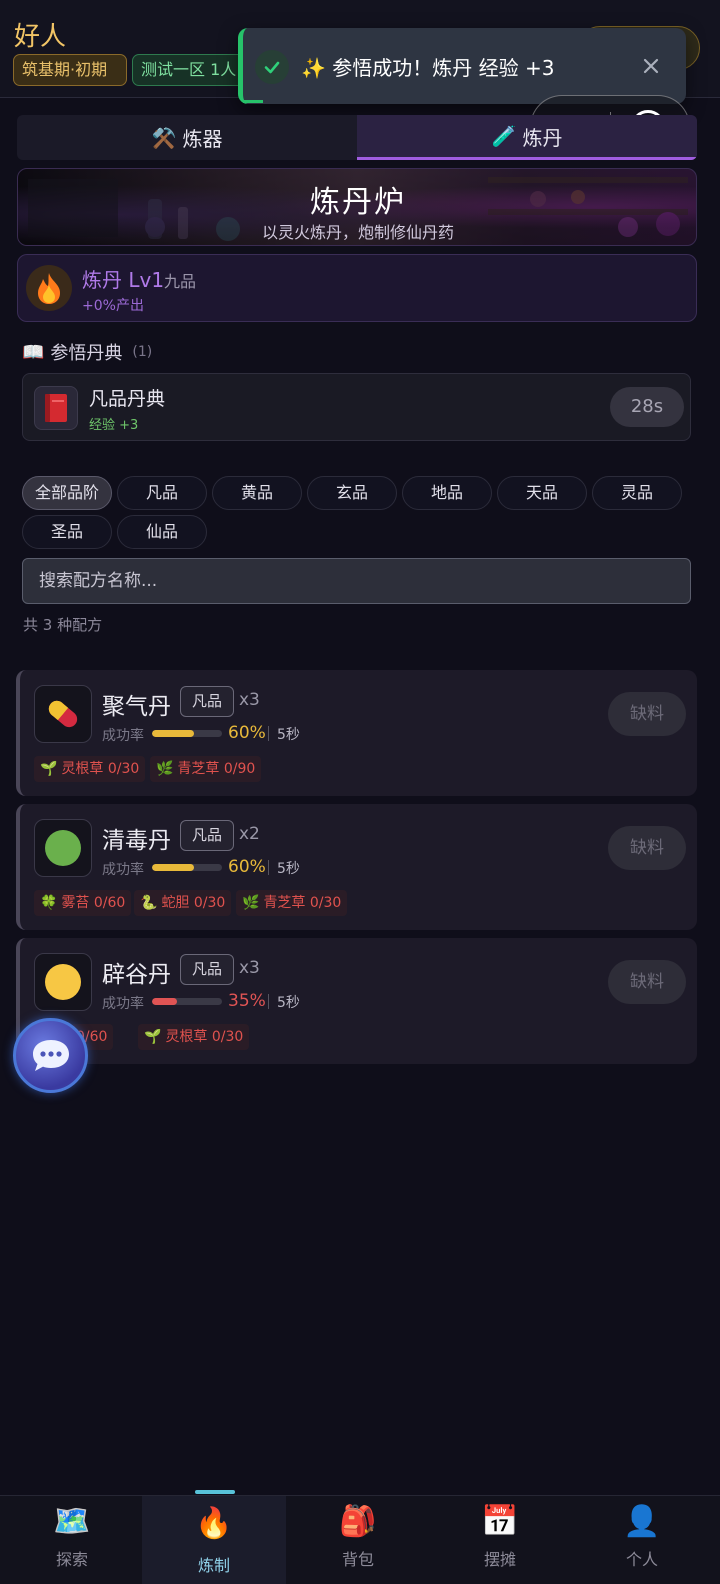 This screenshot has width=720, height=1584. I want to click on material-label: 雾苔 0/60, so click(93, 903).